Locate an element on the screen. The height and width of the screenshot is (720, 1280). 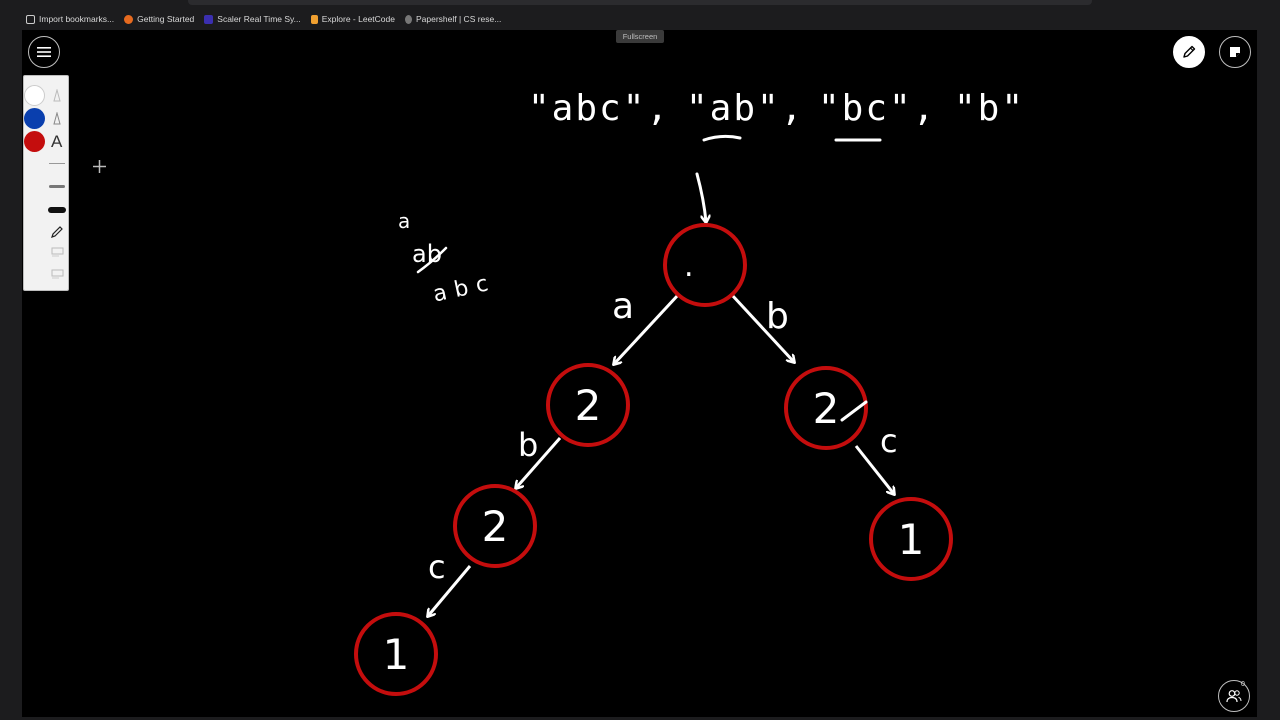
node-a-count: 2 is located at coordinates (588, 405).